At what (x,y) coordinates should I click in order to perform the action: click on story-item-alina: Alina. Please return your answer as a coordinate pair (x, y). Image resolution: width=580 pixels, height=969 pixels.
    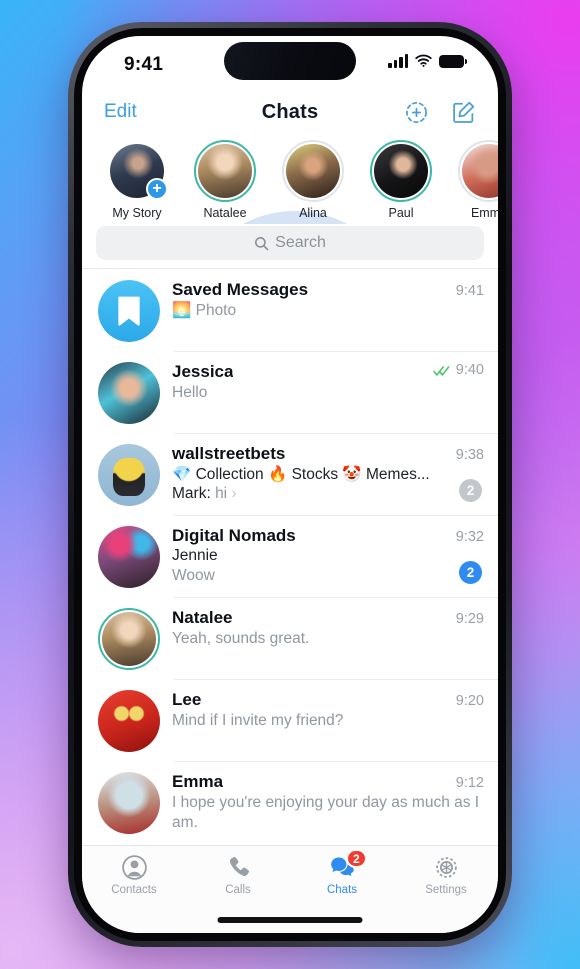
    Looking at the image, I should click on (313, 180).